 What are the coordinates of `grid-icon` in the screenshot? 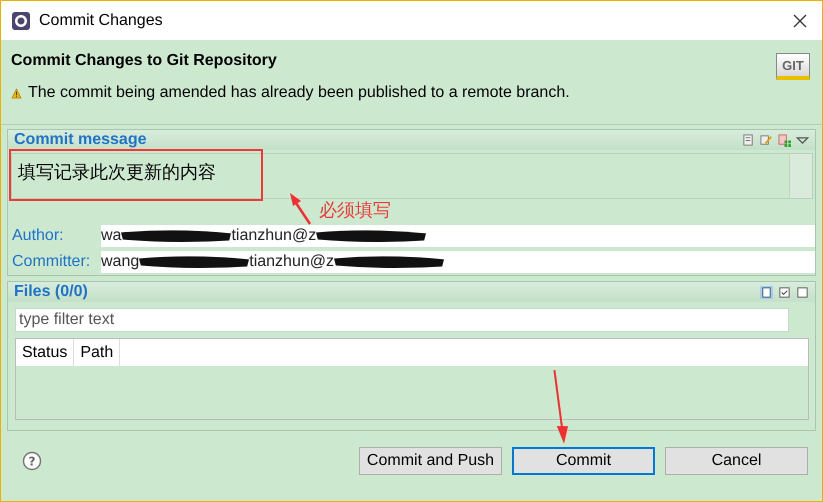 It's located at (784, 140).